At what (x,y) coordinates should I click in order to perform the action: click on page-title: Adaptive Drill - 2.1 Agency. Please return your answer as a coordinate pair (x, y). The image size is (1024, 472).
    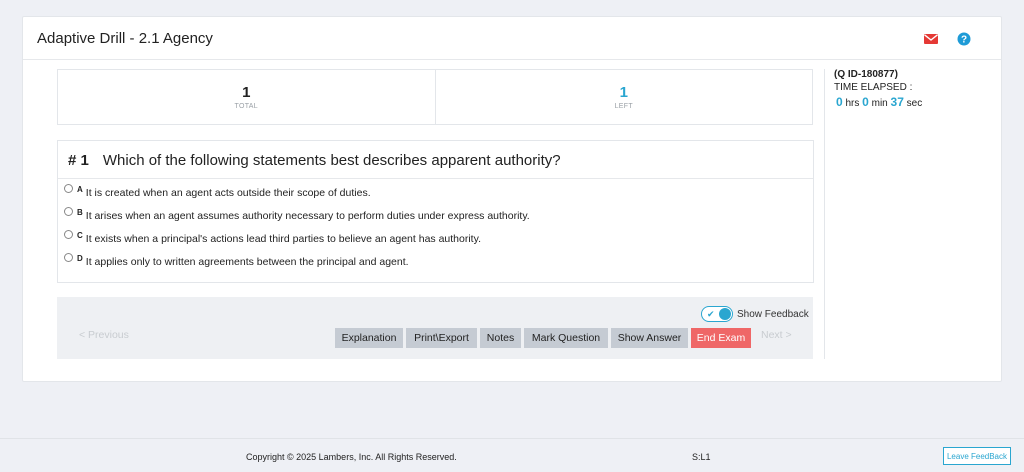
    Looking at the image, I should click on (125, 38).